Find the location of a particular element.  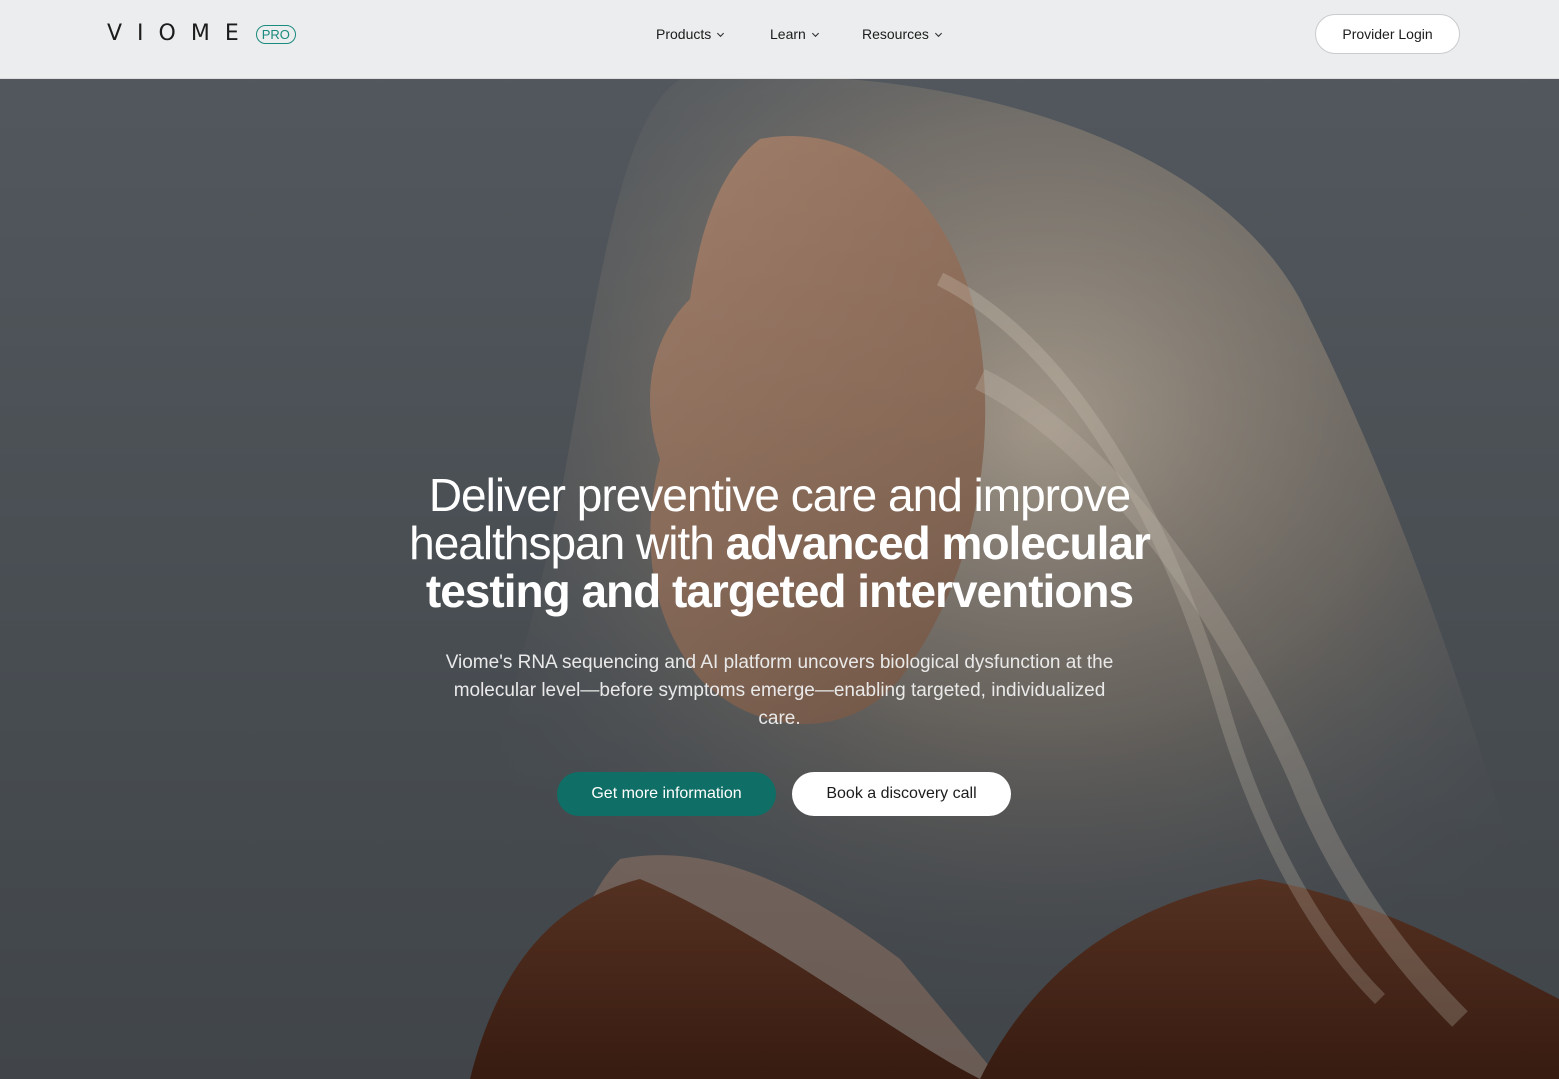

provider-login-button: Provider Login is located at coordinates (1387, 34).